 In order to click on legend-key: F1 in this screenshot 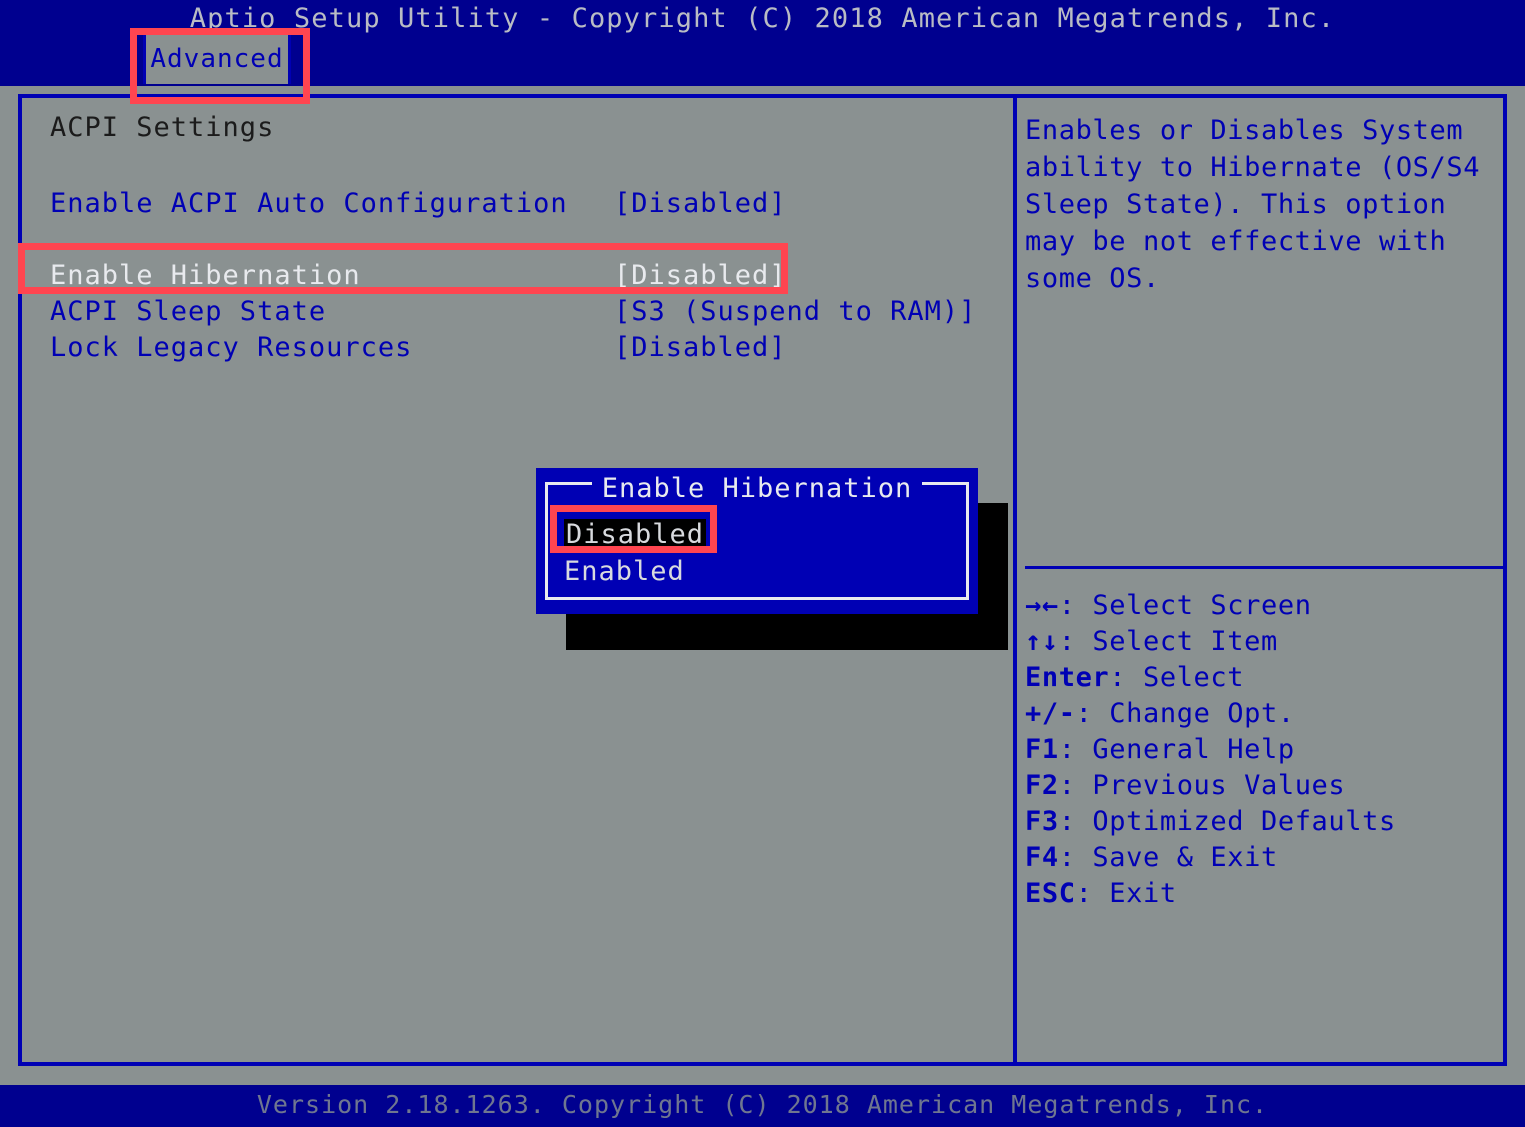, I will do `click(1042, 749)`.